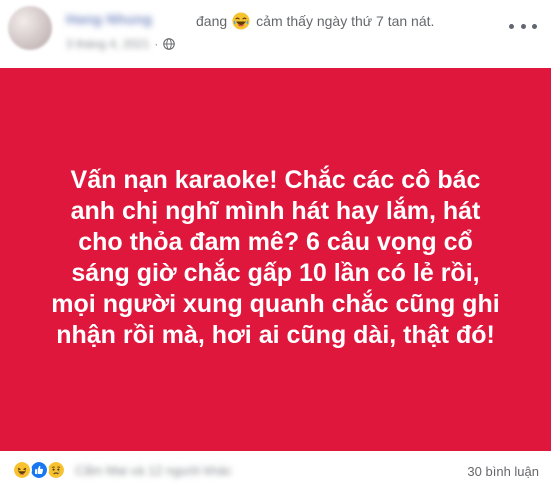 This screenshot has width=551, height=497. Describe the element at coordinates (30, 28) in the screenshot. I see `avatar` at that location.